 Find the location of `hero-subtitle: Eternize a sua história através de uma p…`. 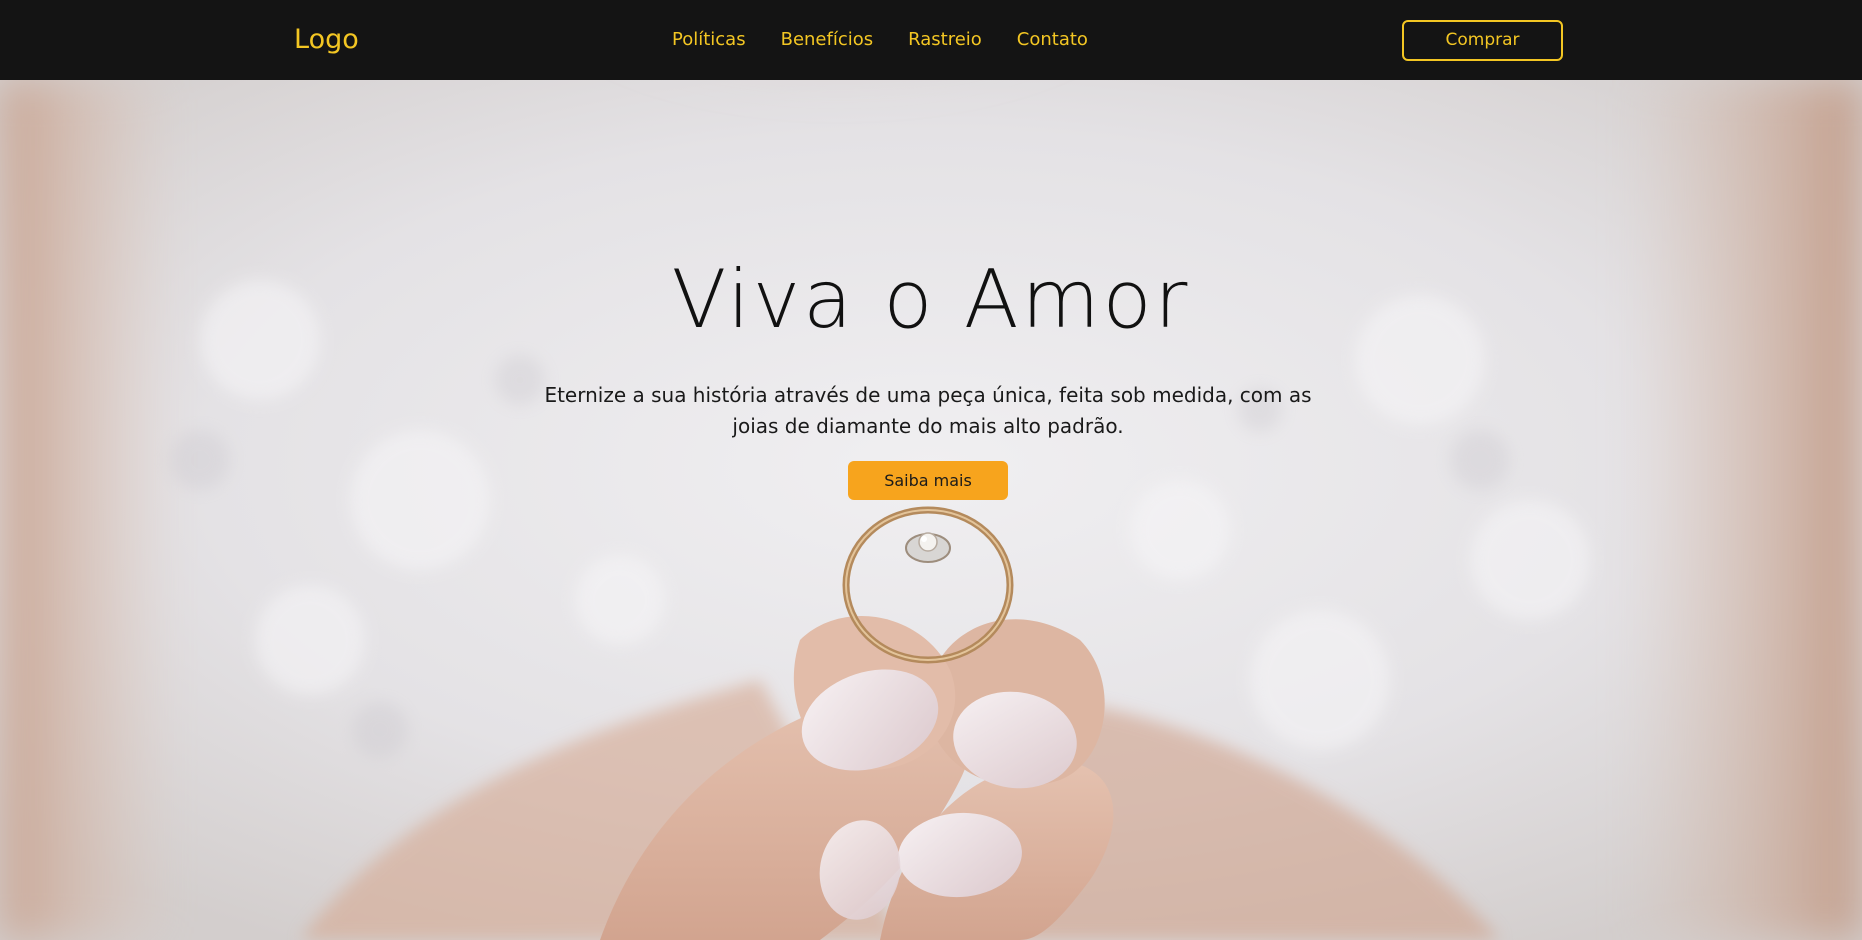

hero-subtitle: Eternize a sua história através de uma p… is located at coordinates (928, 410).